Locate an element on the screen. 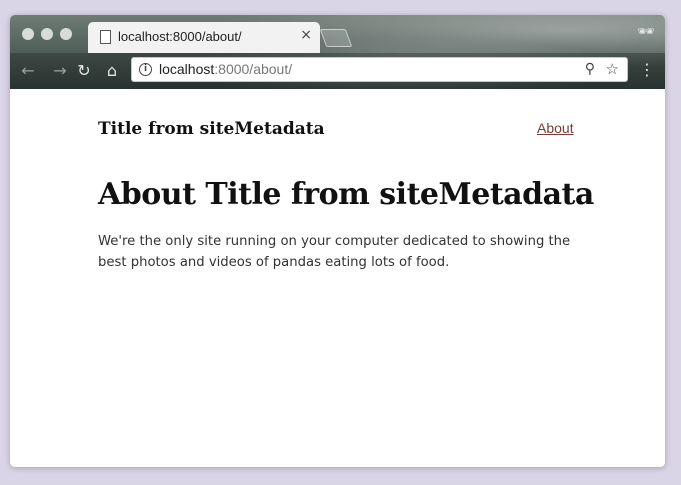 Image resolution: width=681 pixels, height=485 pixels. url-host: localhost is located at coordinates (187, 69).